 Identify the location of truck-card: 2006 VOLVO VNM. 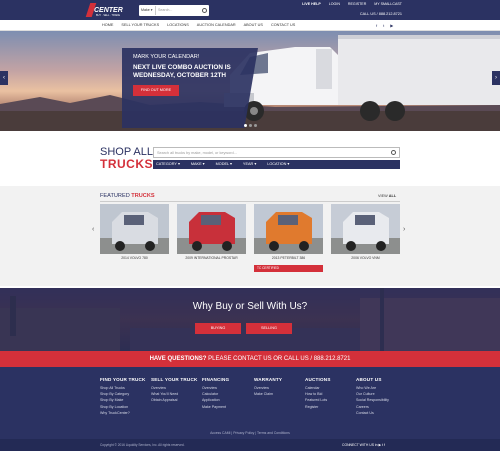
(365, 238).